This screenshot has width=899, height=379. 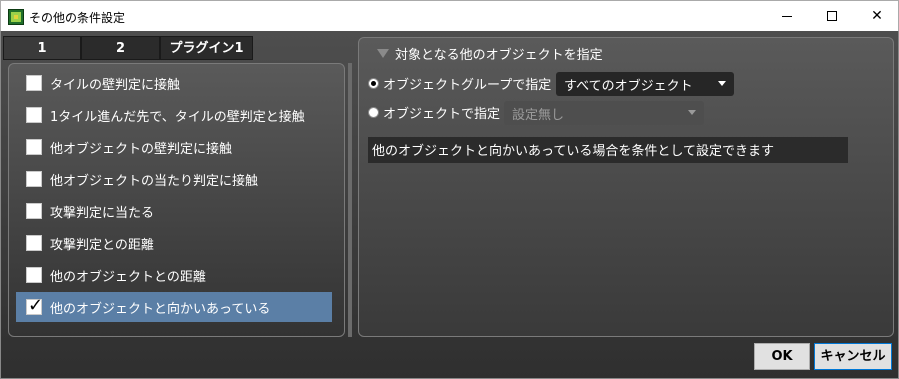 I want to click on collapse-triangle-icon, so click(x=383, y=53).